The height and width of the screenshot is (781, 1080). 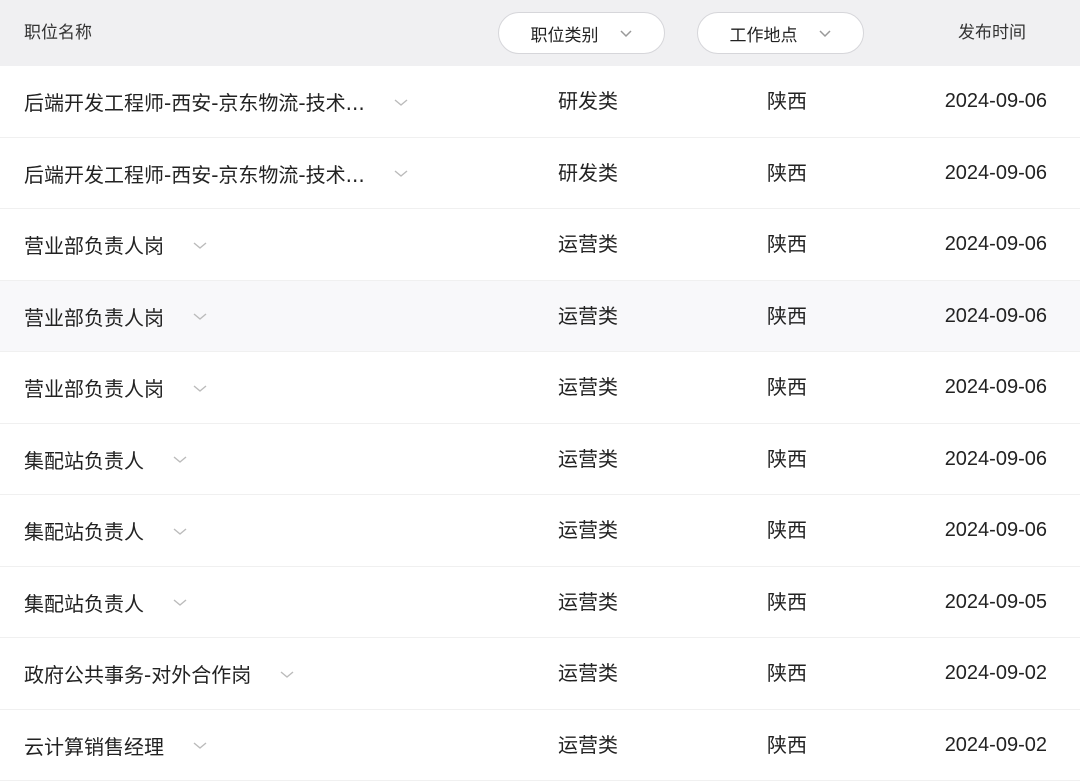 What do you see at coordinates (564, 35) in the screenshot?
I see `category-filter-label: 职位类别` at bounding box center [564, 35].